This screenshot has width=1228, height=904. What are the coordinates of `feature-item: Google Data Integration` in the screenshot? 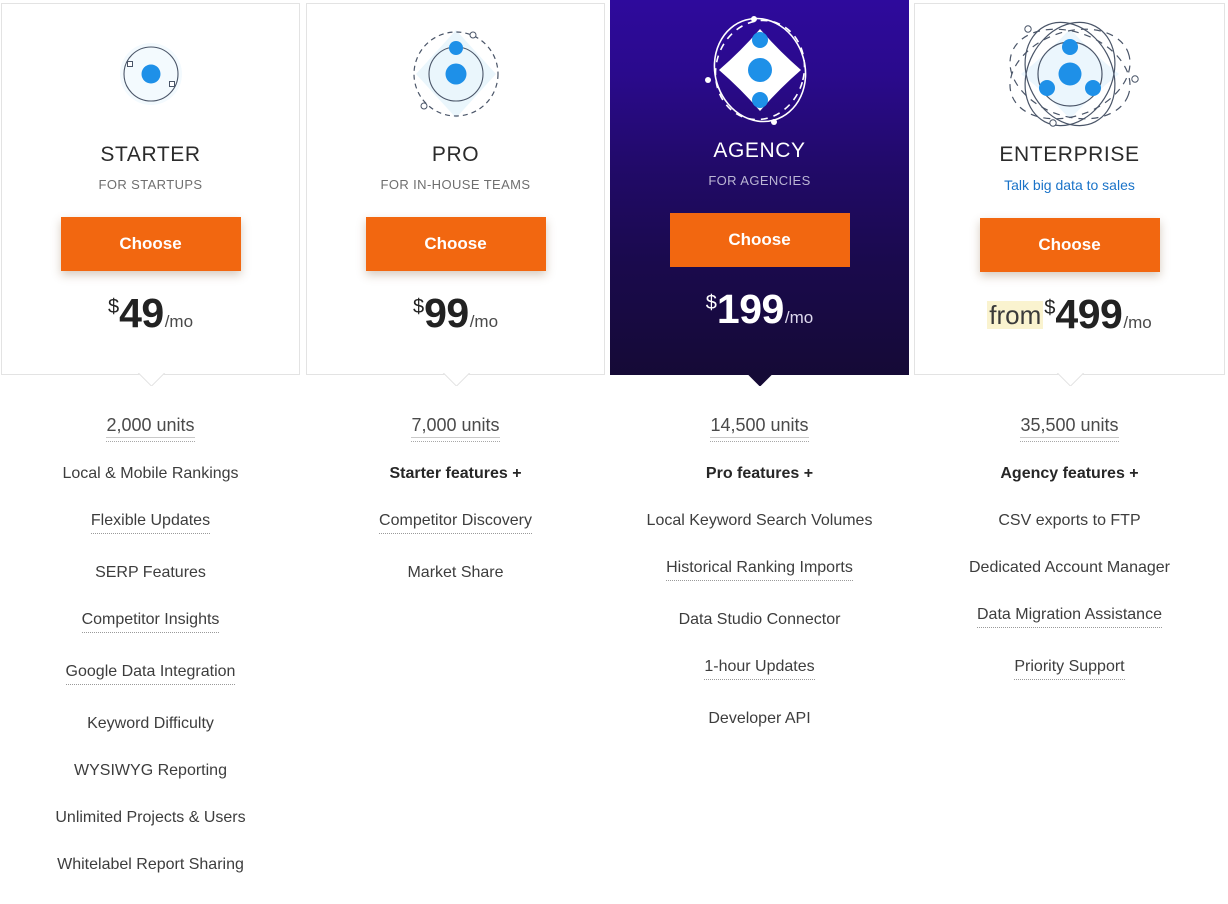 It's located at (150, 674).